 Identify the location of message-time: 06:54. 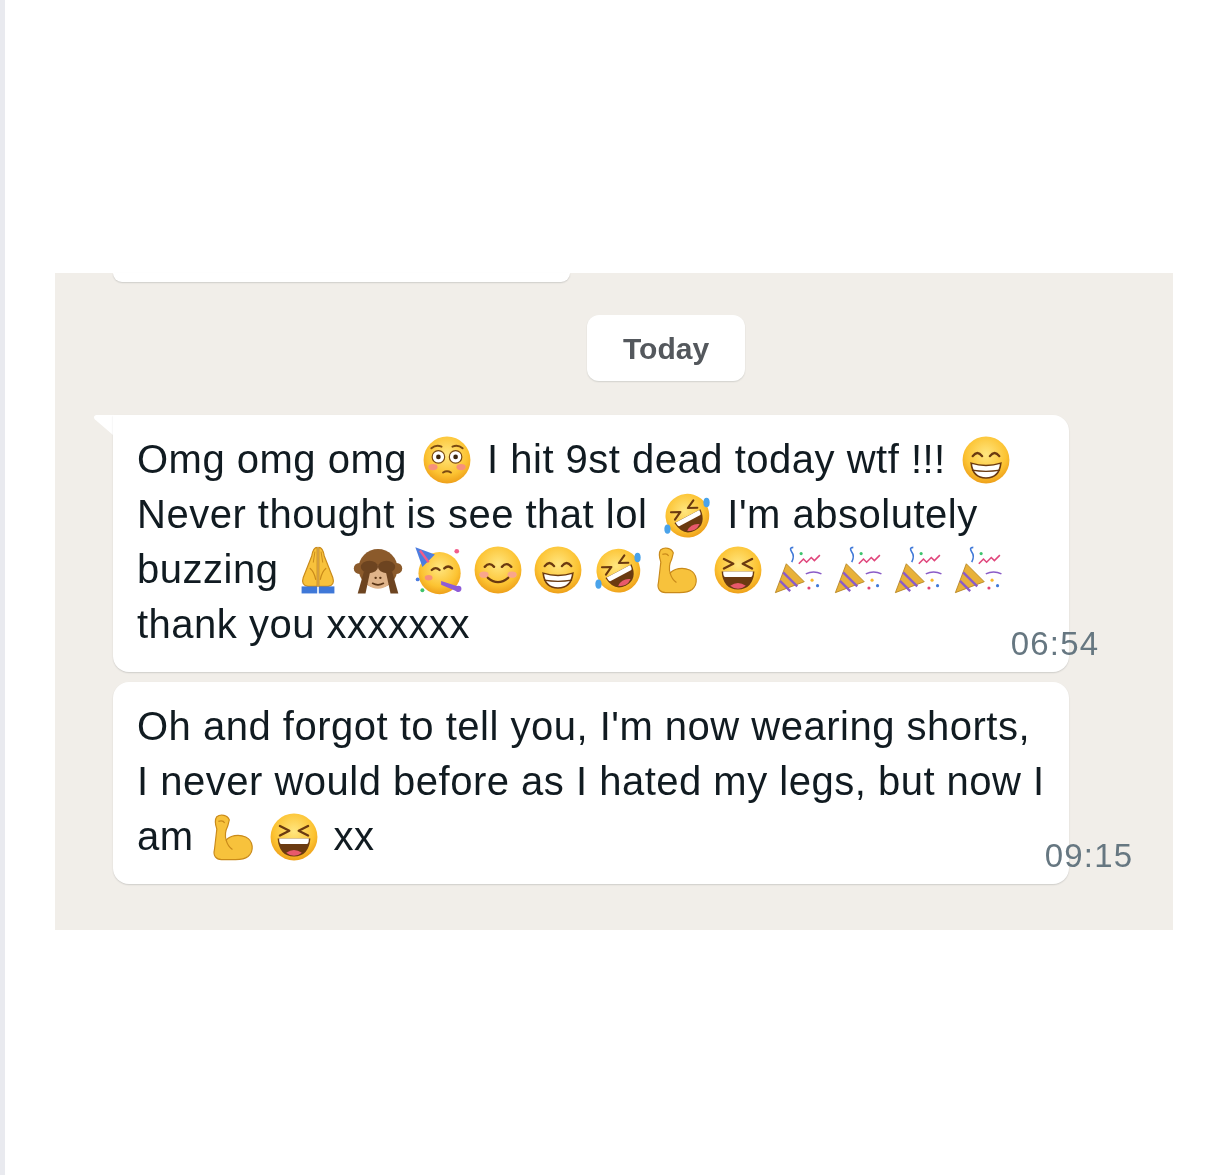
(1055, 644).